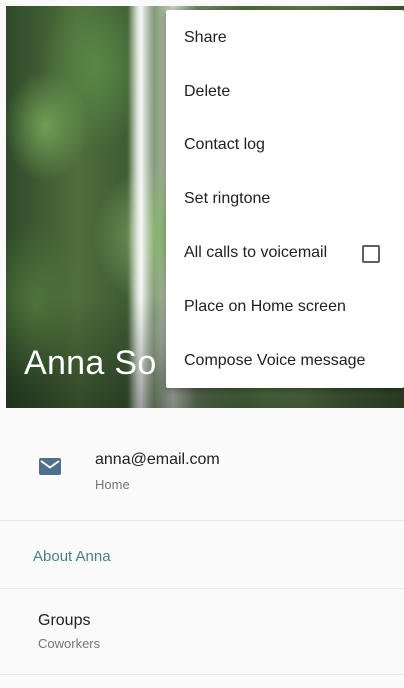 Image resolution: width=404 pixels, height=688 pixels. What do you see at coordinates (227, 199) in the screenshot?
I see `menu-item-label: Set ringtone` at bounding box center [227, 199].